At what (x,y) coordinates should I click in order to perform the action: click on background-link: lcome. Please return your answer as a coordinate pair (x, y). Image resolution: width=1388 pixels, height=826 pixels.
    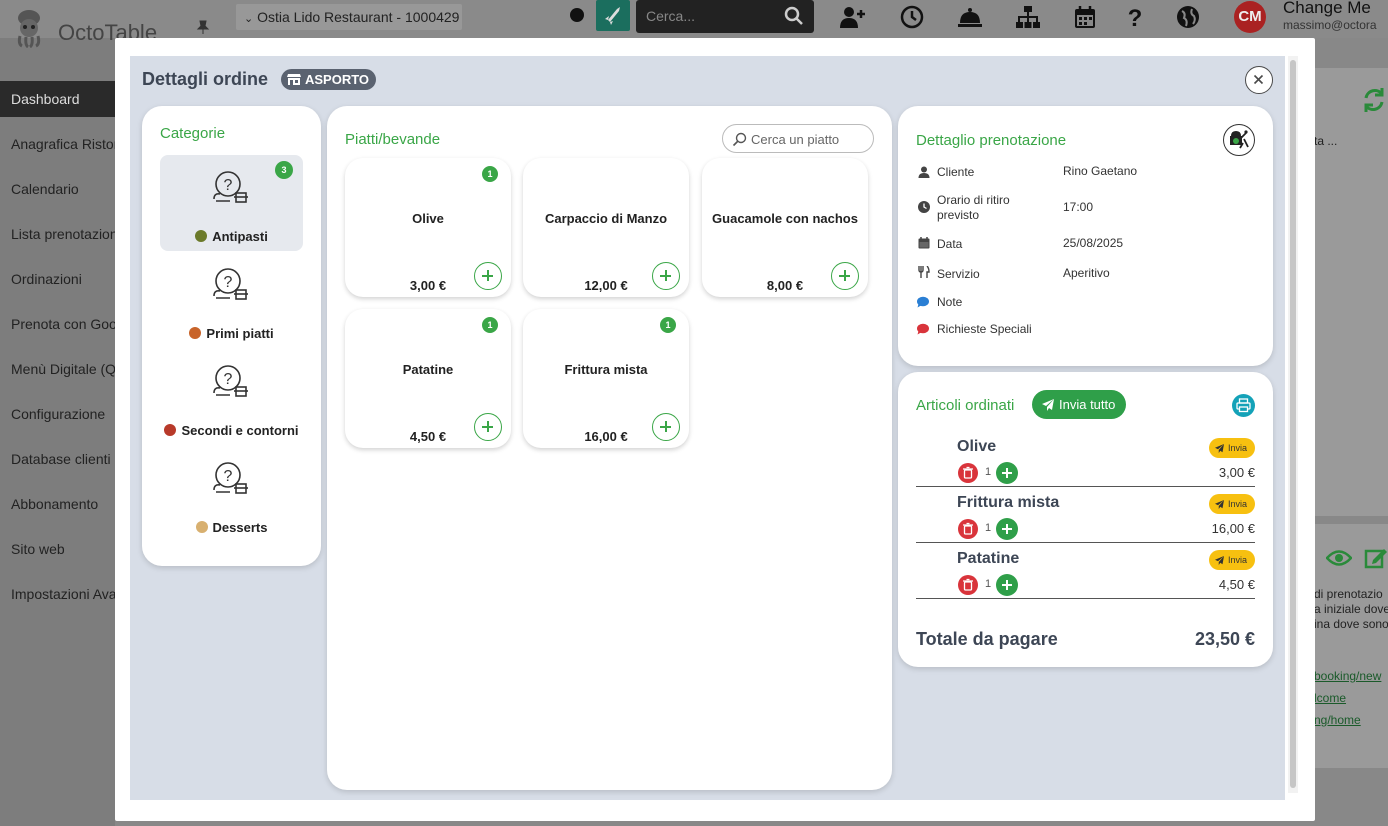
    Looking at the image, I should click on (1330, 698).